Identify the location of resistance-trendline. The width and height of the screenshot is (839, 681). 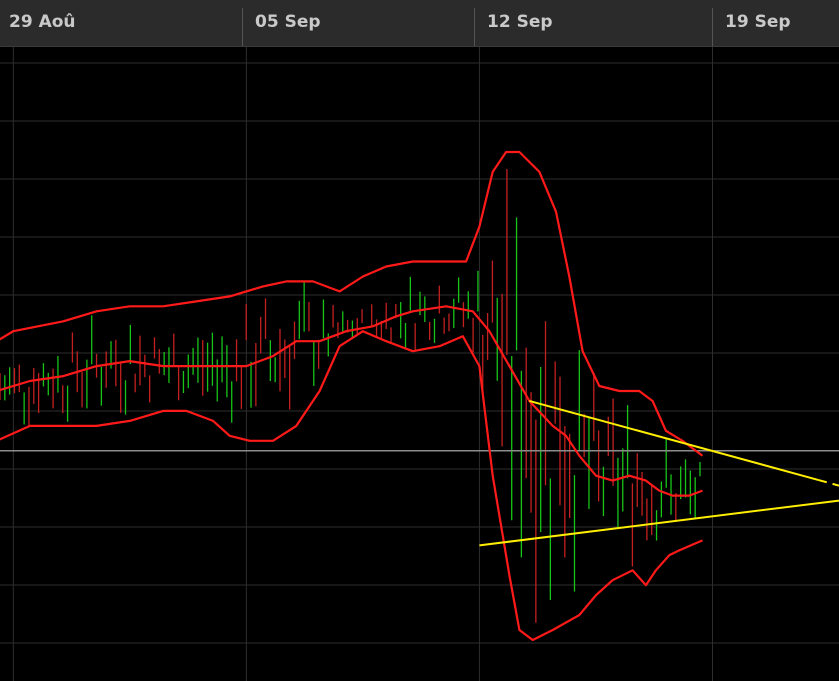
(674, 440).